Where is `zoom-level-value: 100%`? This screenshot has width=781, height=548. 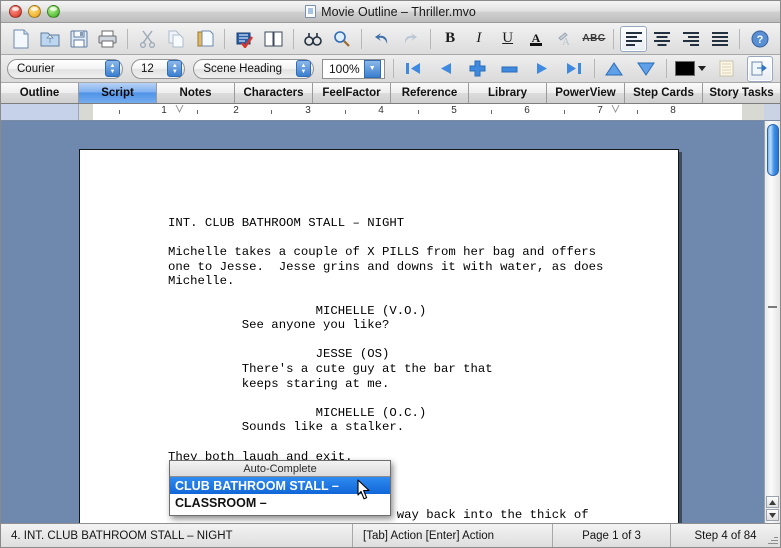 zoom-level-value: 100% is located at coordinates (344, 68).